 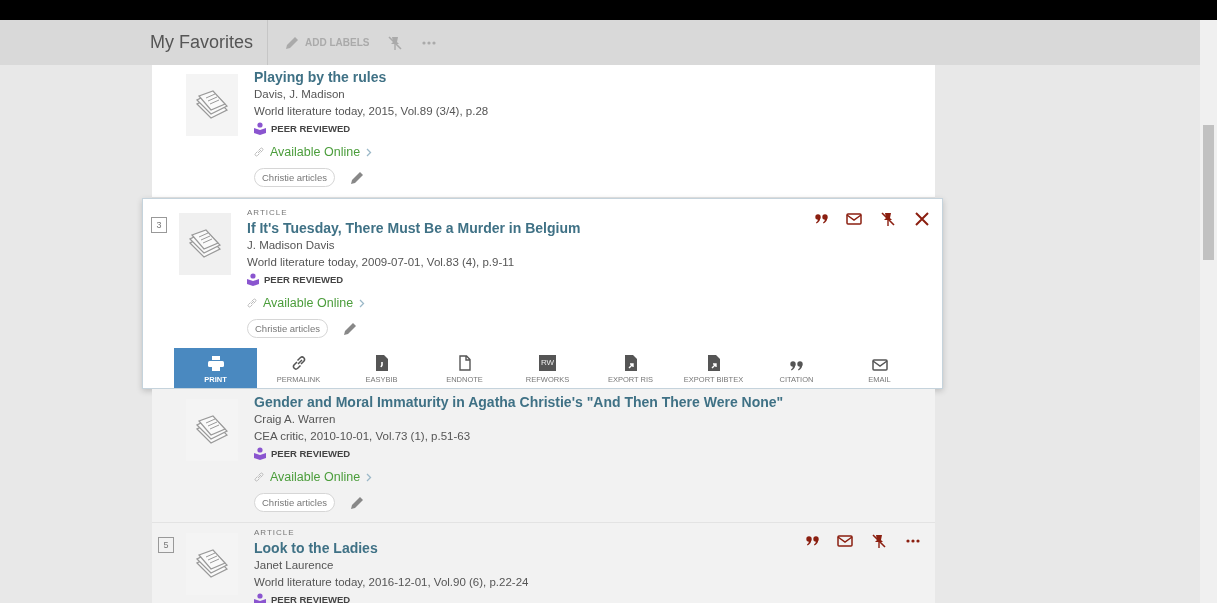 What do you see at coordinates (159, 225) in the screenshot?
I see `record-number: 3` at bounding box center [159, 225].